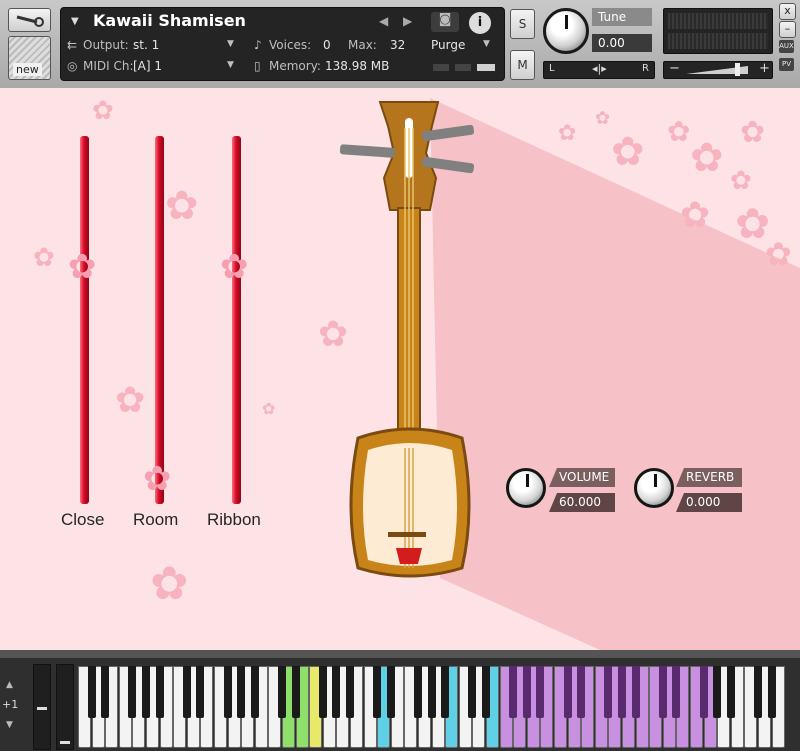 Image resolution: width=800 pixels, height=751 pixels. I want to click on next-arrow-icon: ▶, so click(407, 21).